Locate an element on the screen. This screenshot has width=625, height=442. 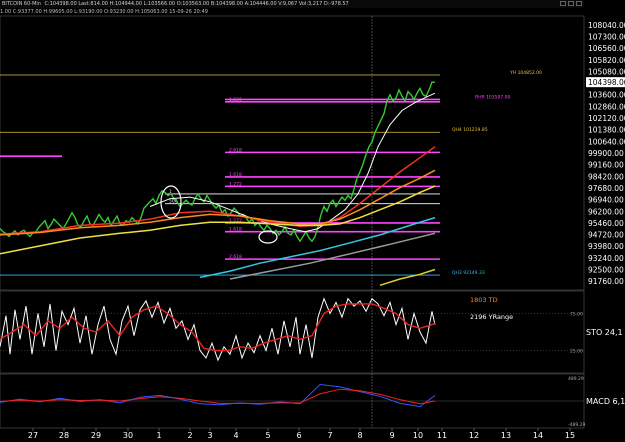
x-tick-label-1: 28 is located at coordinates (64, 435).